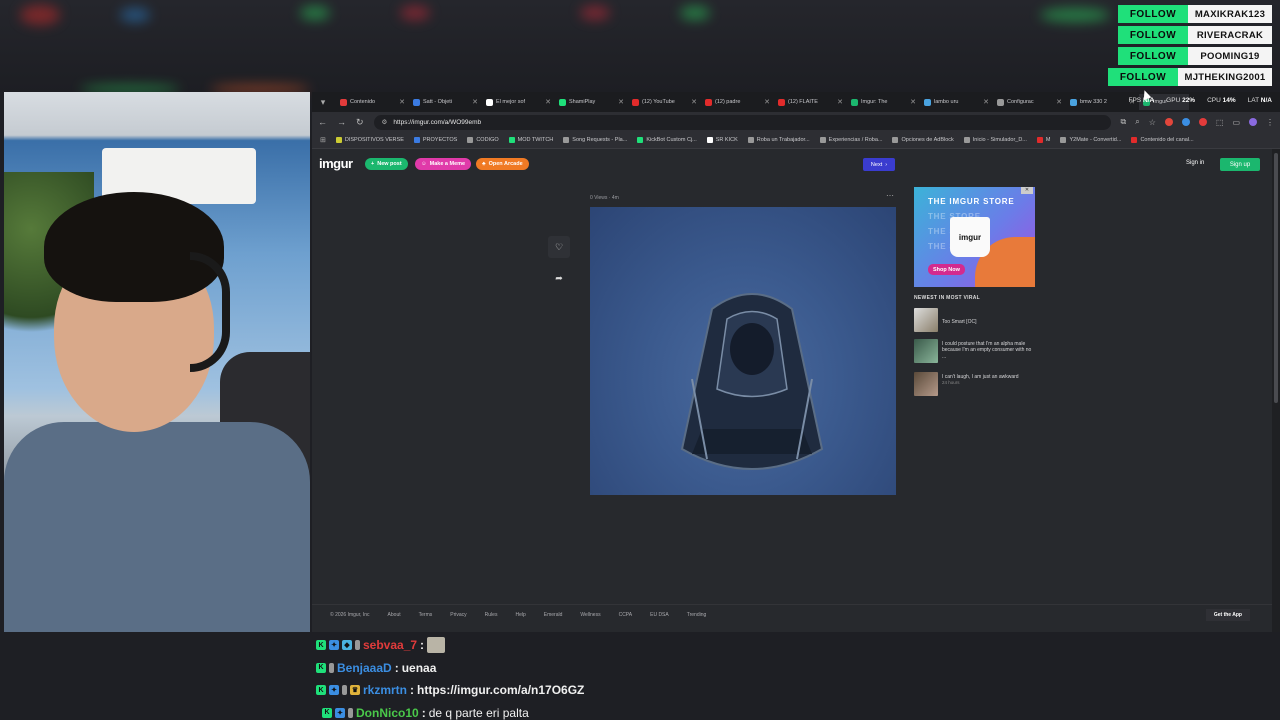 This screenshot has width=1280, height=720. I want to click on bookmark-item: SR KICK, so click(722, 140).